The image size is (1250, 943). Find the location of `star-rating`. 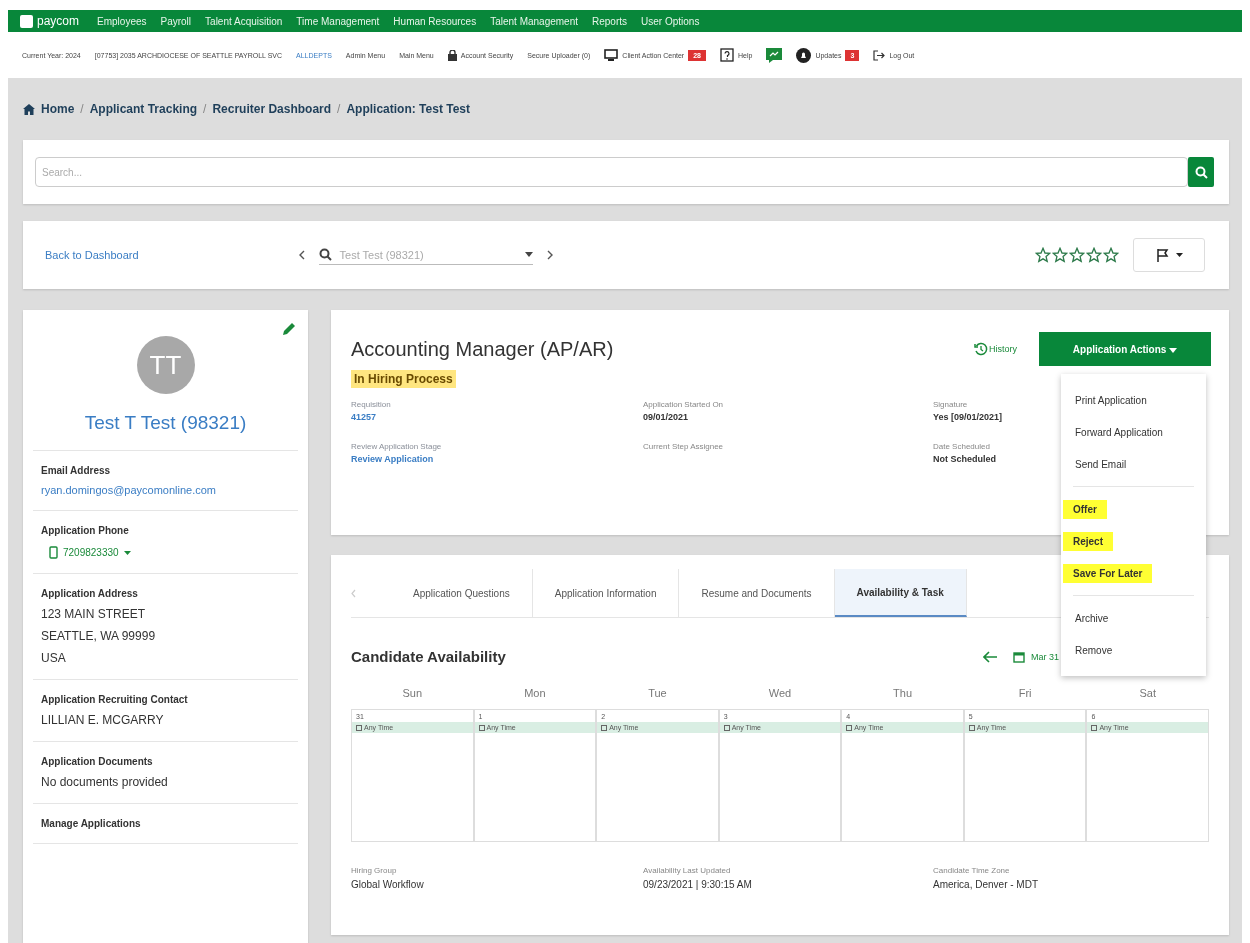

star-rating is located at coordinates (1077, 255).